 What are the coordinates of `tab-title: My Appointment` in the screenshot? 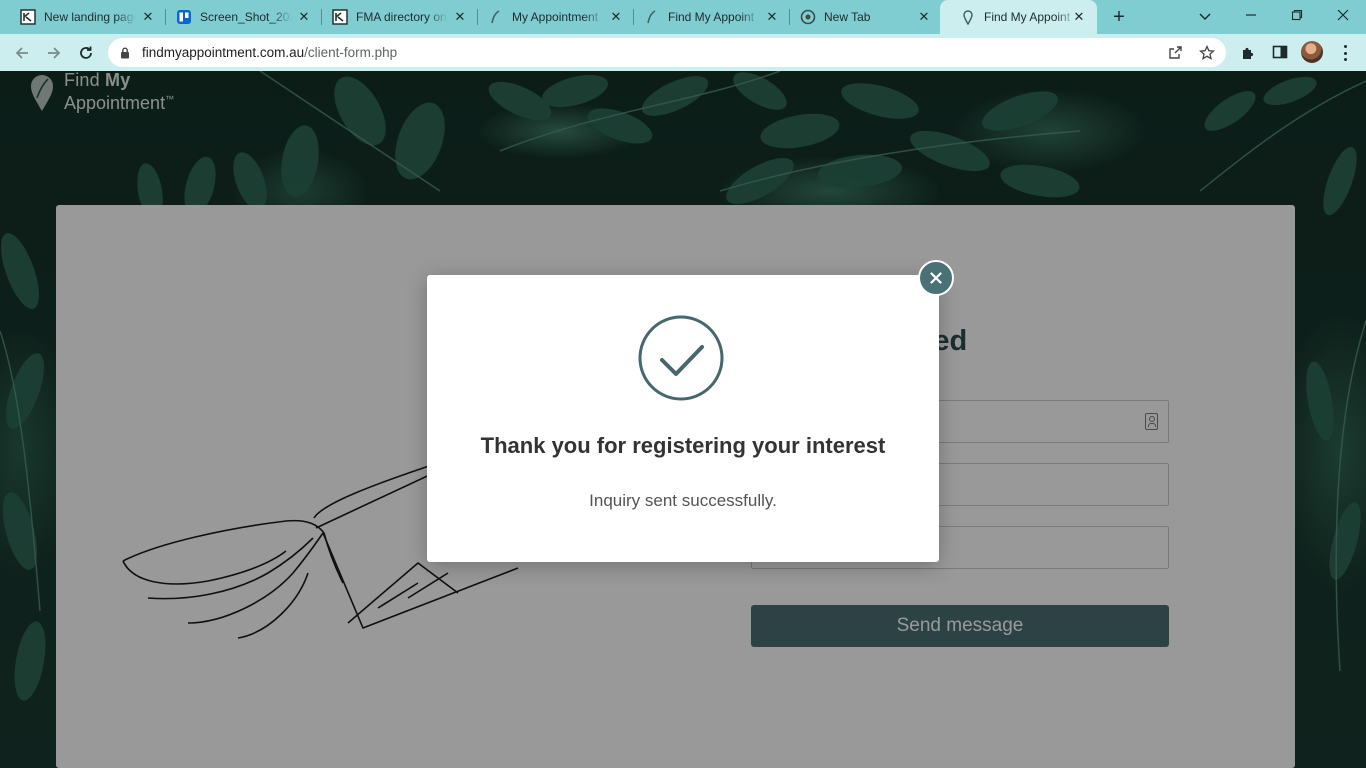 It's located at (555, 17).